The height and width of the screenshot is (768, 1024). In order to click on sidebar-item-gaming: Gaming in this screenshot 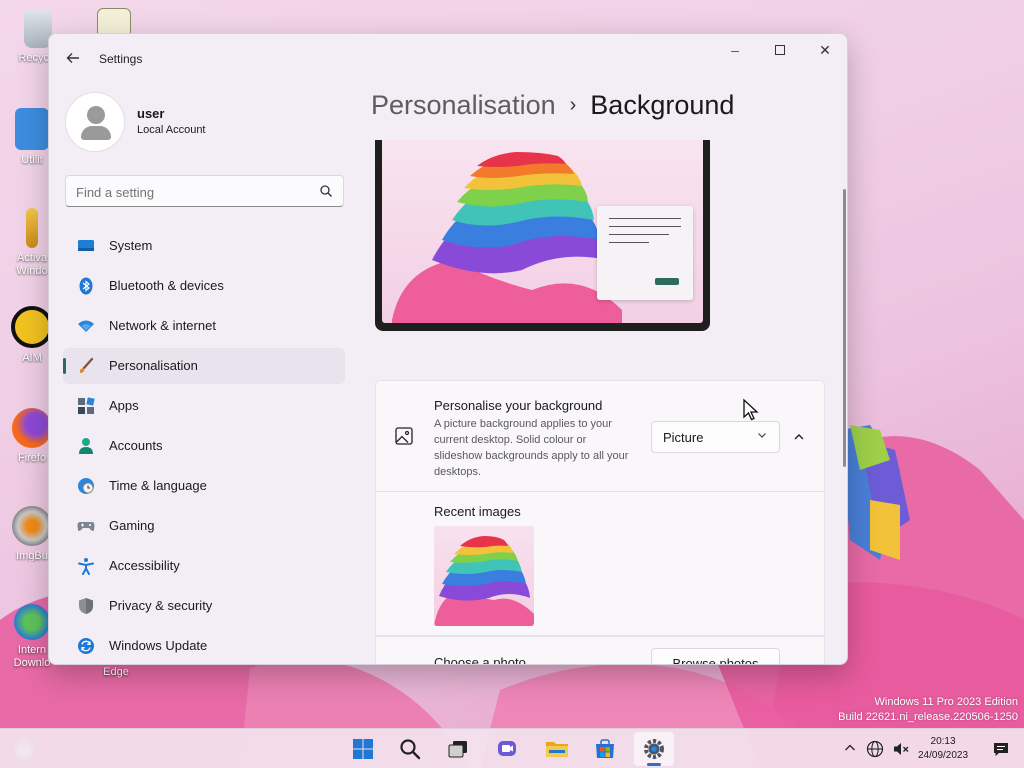, I will do `click(204, 526)`.